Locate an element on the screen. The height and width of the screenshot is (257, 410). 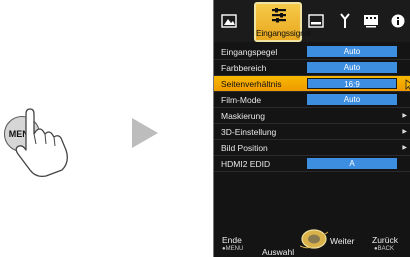
select-label: Auswahl is located at coordinates (278, 252).